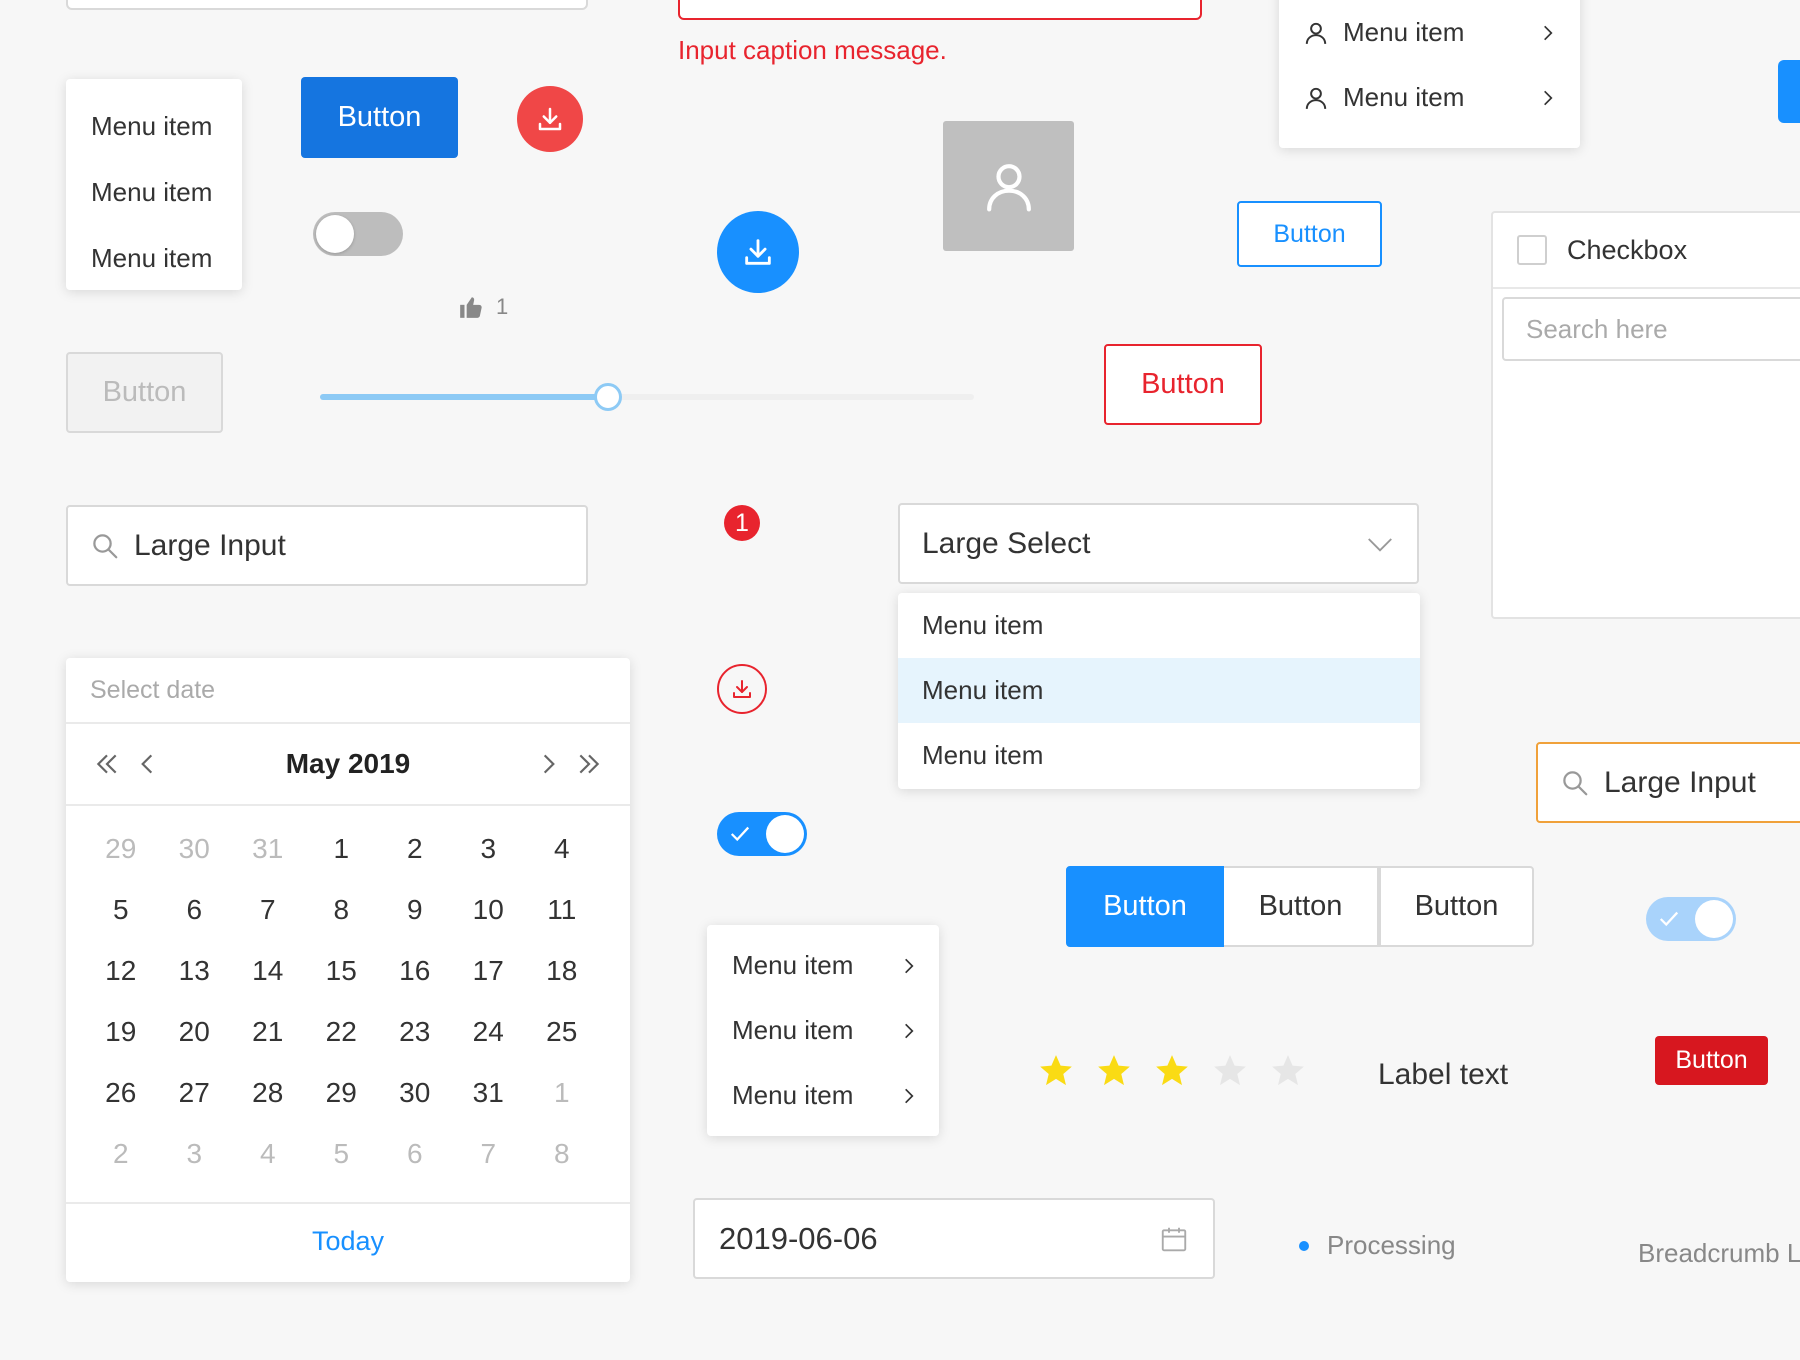 This screenshot has width=1800, height=1360. What do you see at coordinates (268, 971) in the screenshot?
I see `calendar-day: 14` at bounding box center [268, 971].